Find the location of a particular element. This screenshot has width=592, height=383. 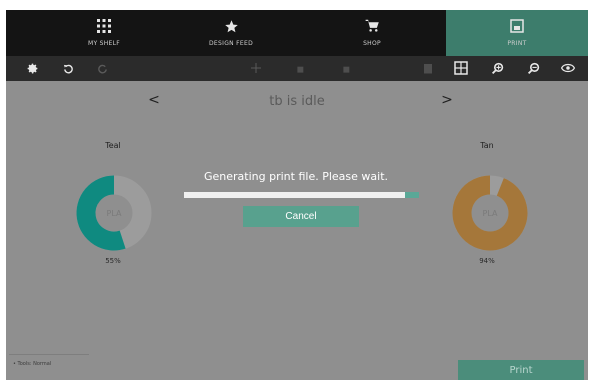

next-printer-button: > is located at coordinates (447, 100).